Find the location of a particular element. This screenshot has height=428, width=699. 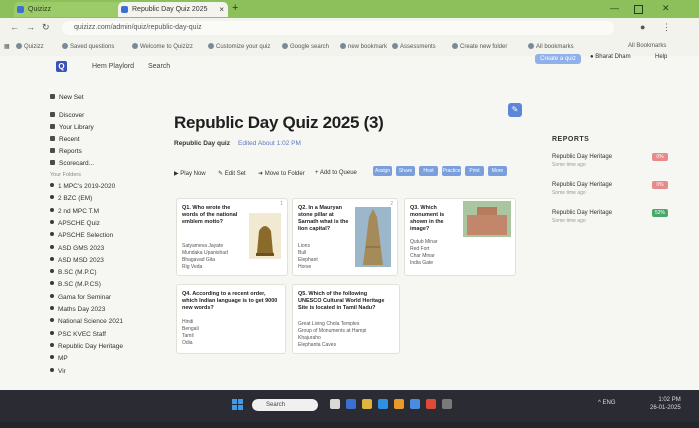

edit-icon: ✎ is located at coordinates (515, 110).